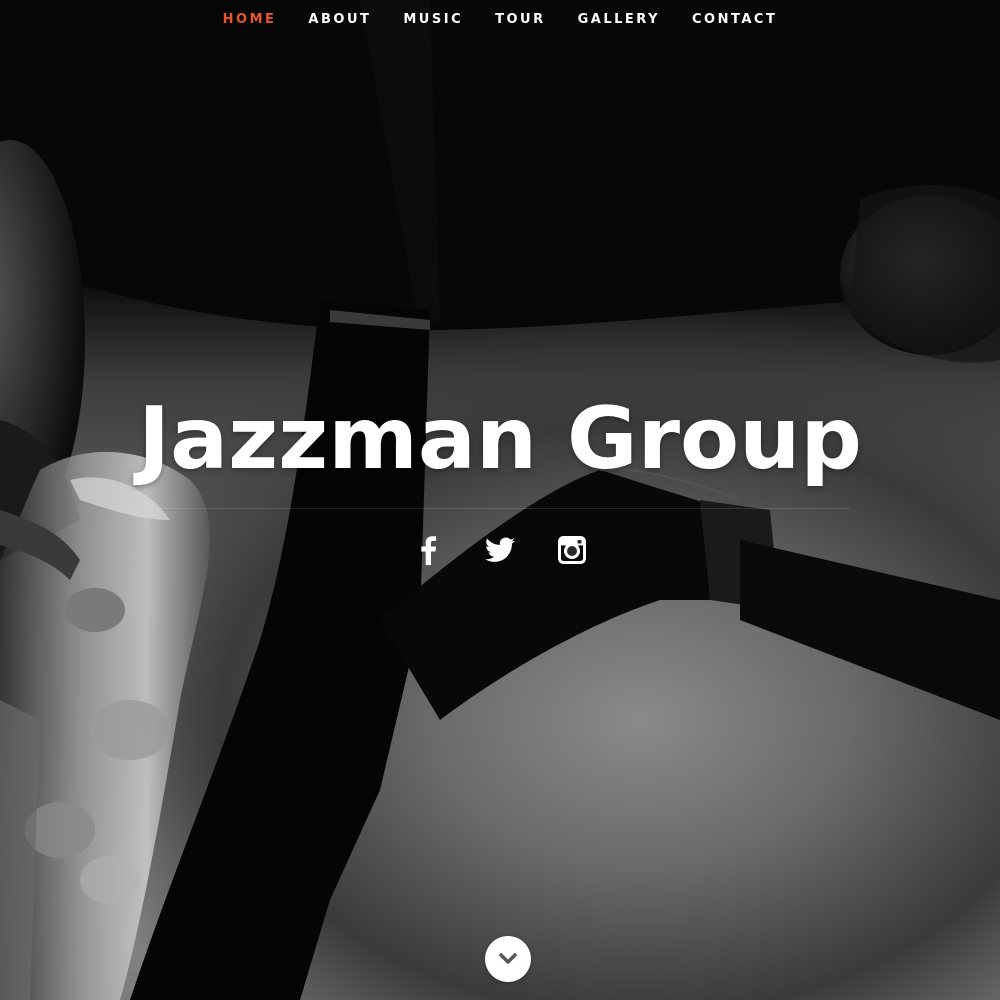 This screenshot has height=1000, width=1000. What do you see at coordinates (734, 19) in the screenshot?
I see `nav-item-contact: CONTACT` at bounding box center [734, 19].